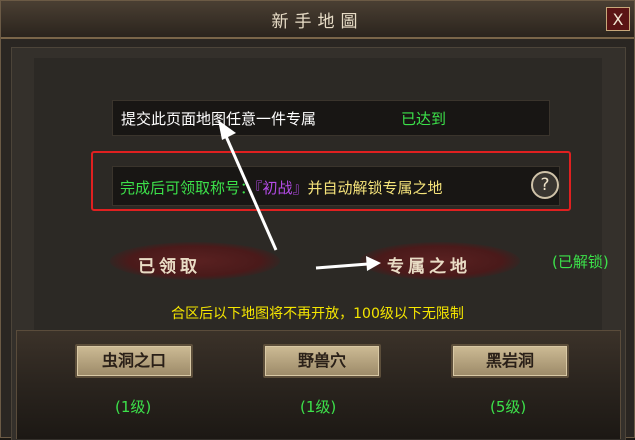 The image size is (635, 440). What do you see at coordinates (580, 262) in the screenshot?
I see `unlocked-status: (已解锁)` at bounding box center [580, 262].